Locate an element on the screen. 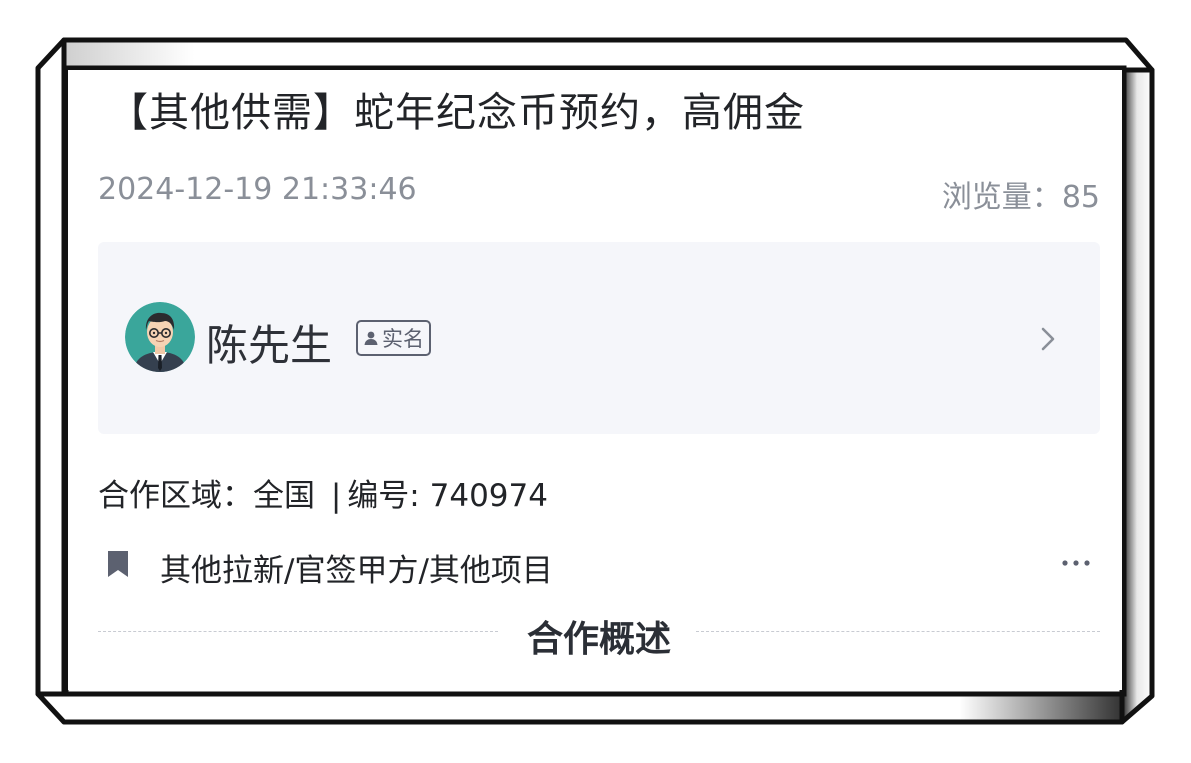 The image size is (1191, 763). category-tags-text: 其他拉新/官签甲方/其他项目 is located at coordinates (356, 571).